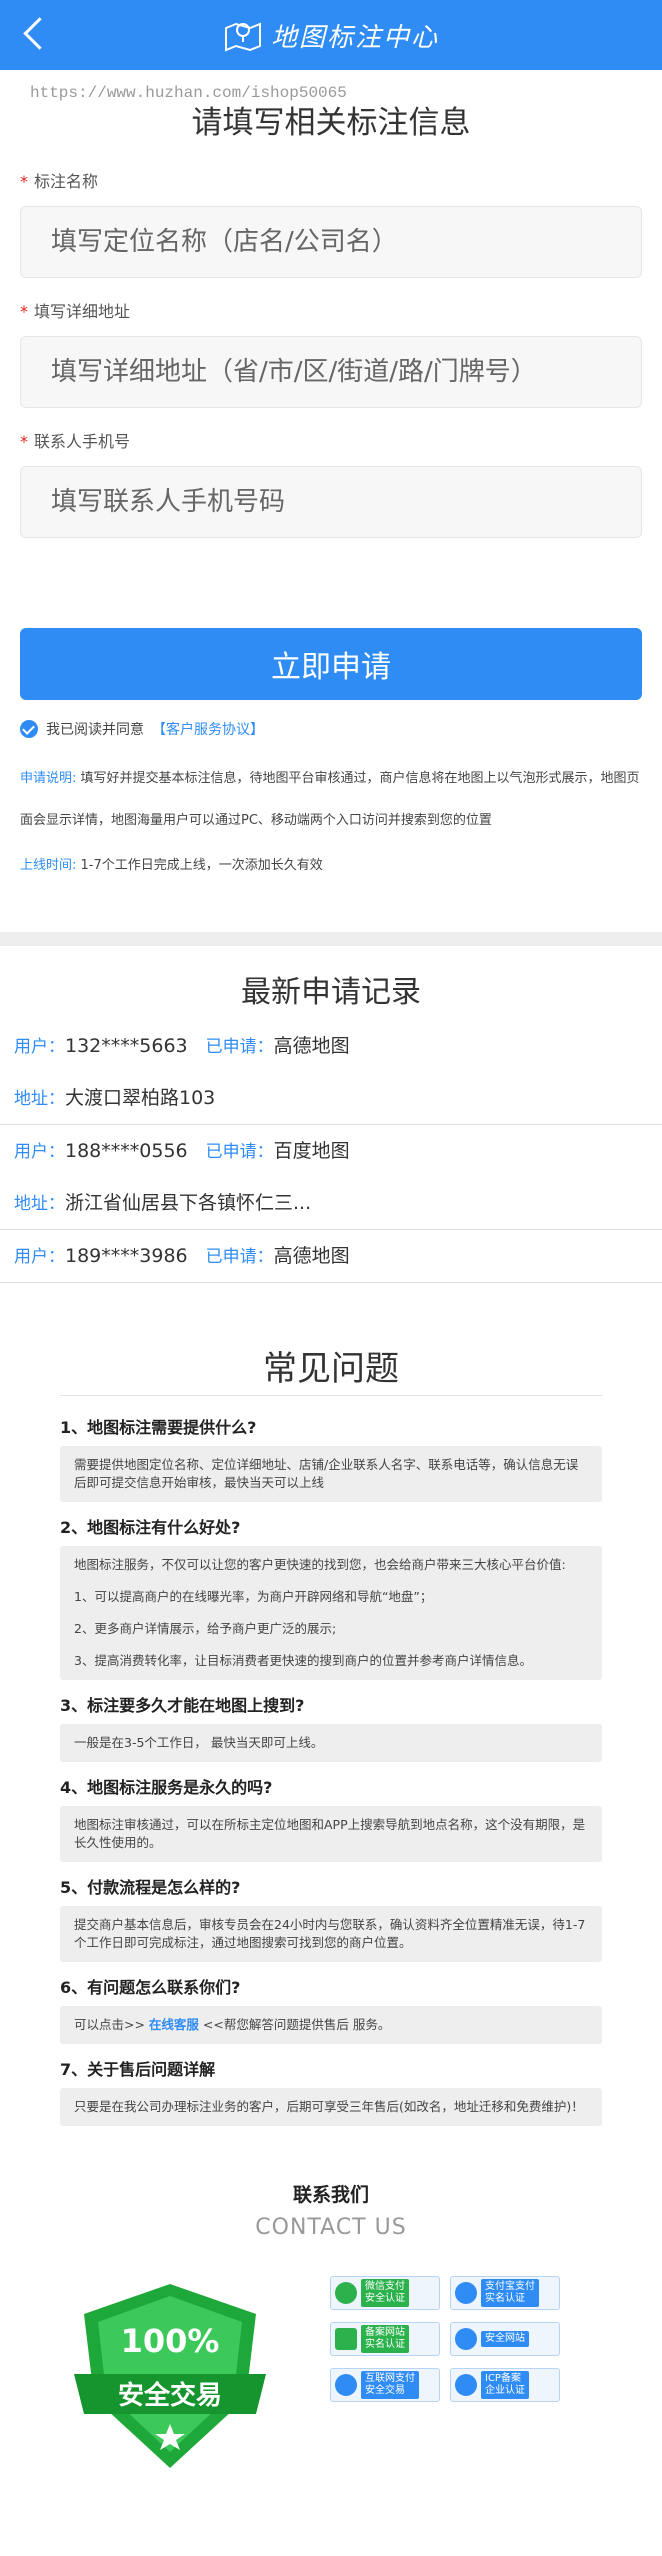 The width and height of the screenshot is (662, 2556). Describe the element at coordinates (330, 2195) in the screenshot. I see `contact-title: 联系我们` at that location.